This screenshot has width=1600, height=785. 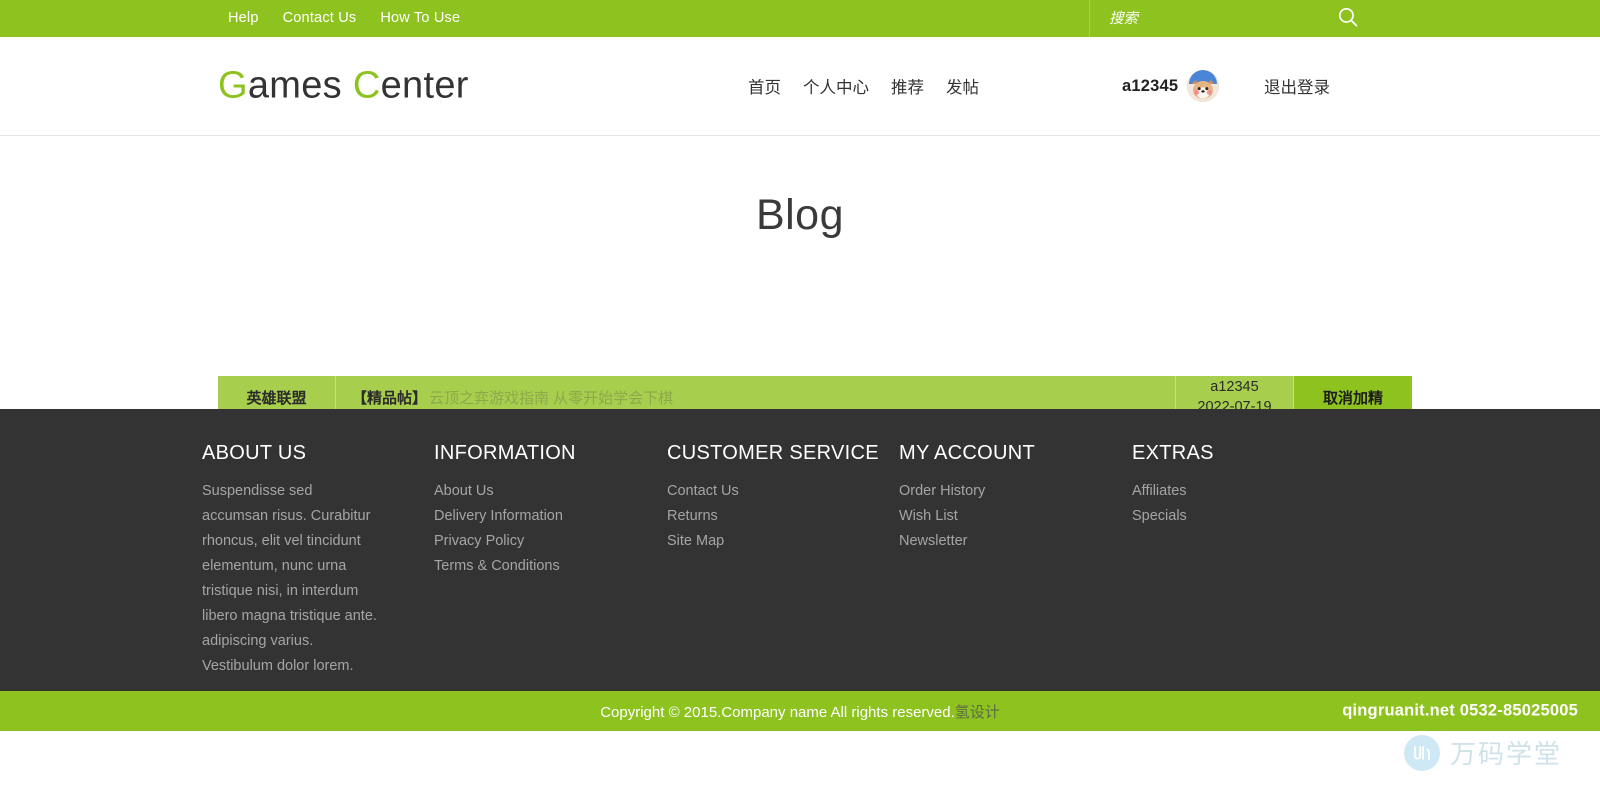 I want to click on search-area, so click(x=1344, y=18).